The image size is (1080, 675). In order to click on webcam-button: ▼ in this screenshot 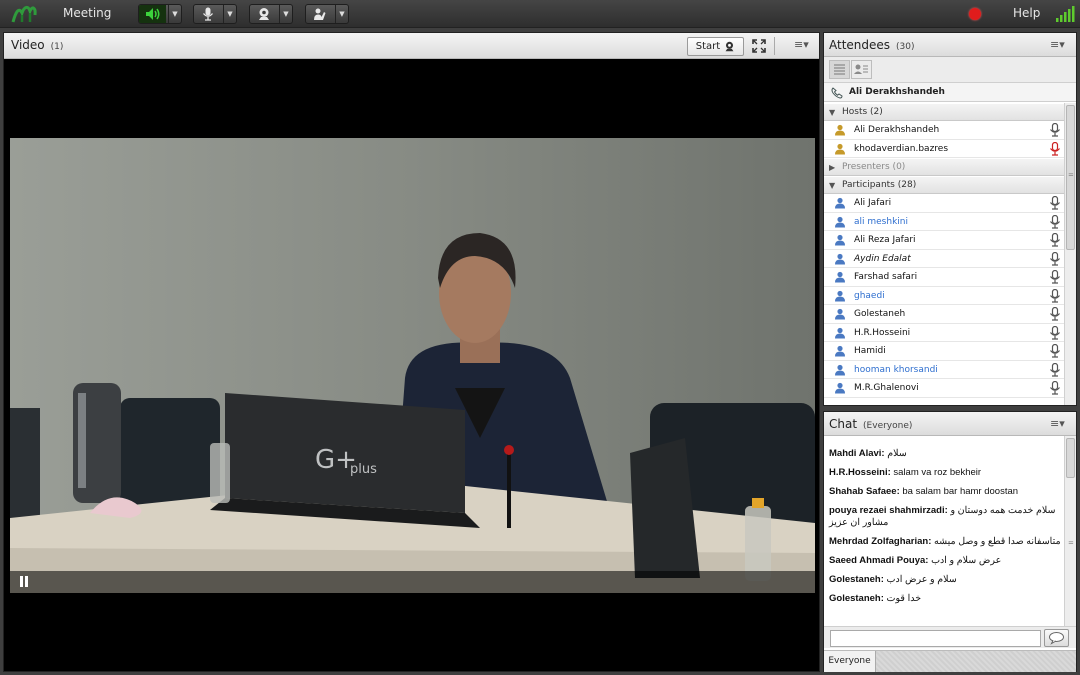, I will do `click(271, 14)`.